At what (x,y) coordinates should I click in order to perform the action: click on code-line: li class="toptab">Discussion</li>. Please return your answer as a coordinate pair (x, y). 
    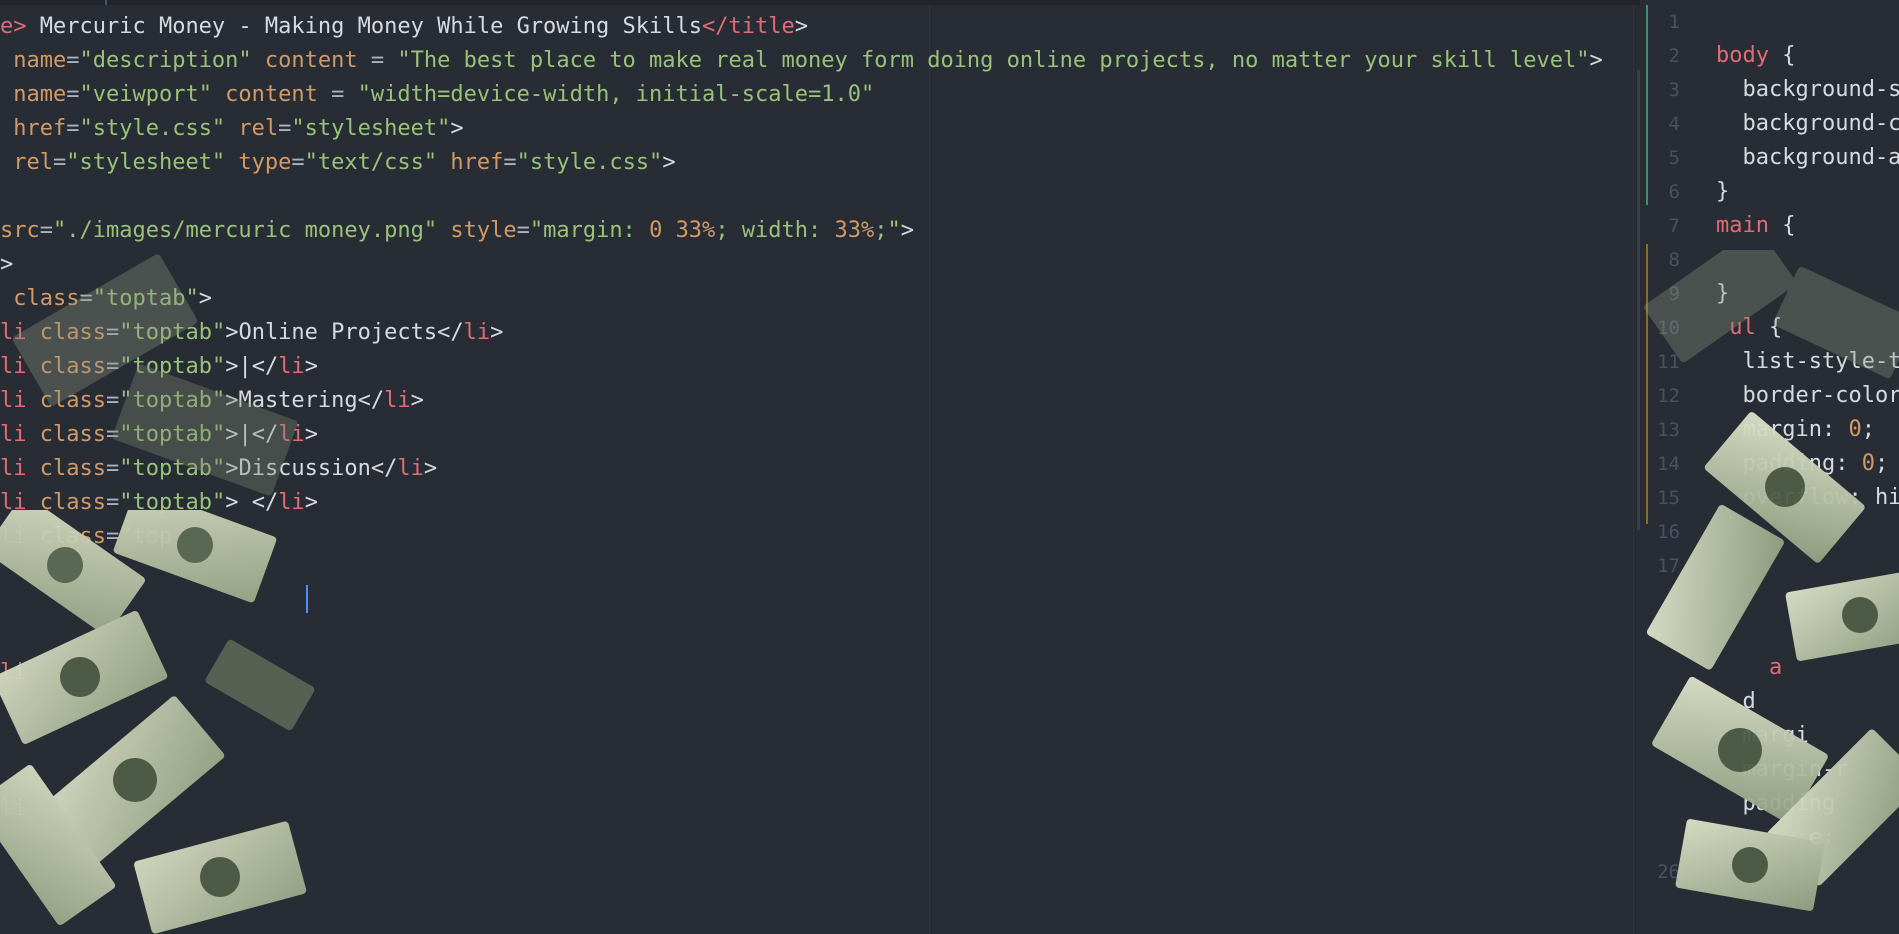
    Looking at the image, I should click on (801, 469).